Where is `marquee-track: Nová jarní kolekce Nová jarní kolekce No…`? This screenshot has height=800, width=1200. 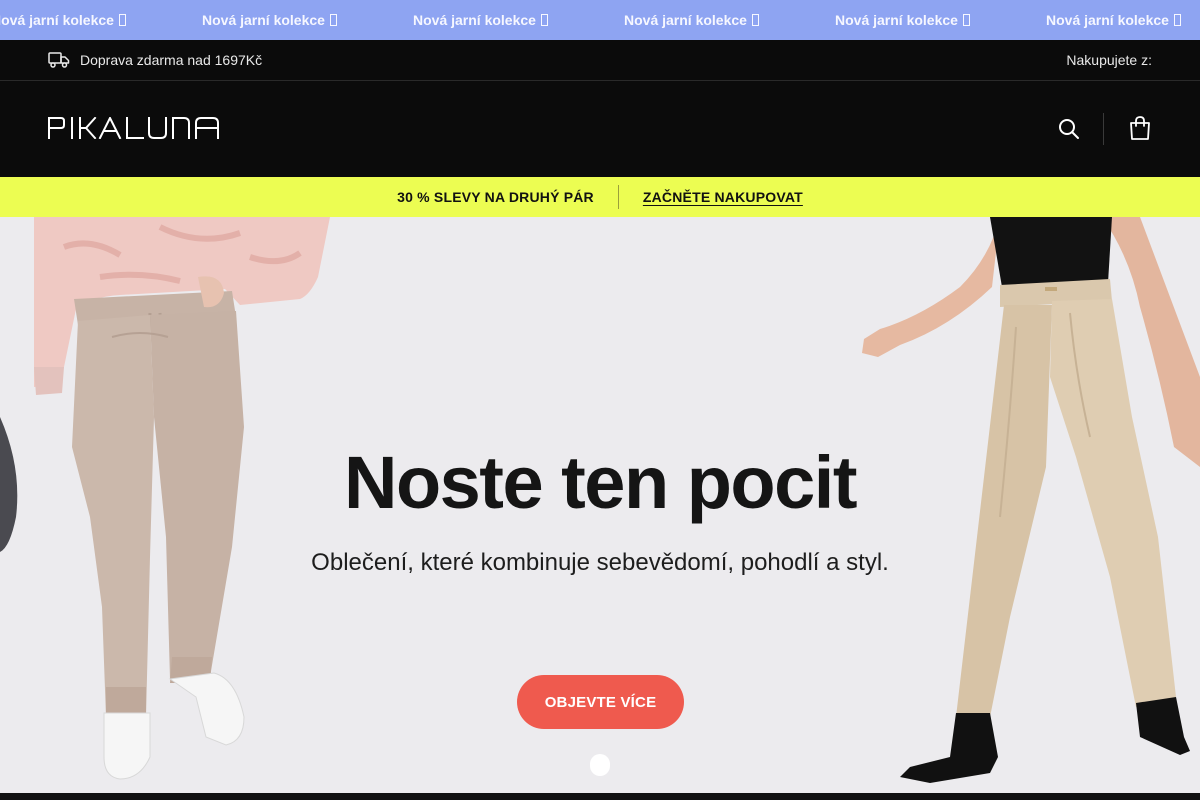
marquee-track: Nová jarní kolekce Nová jarní kolekce No… is located at coordinates (600, 20).